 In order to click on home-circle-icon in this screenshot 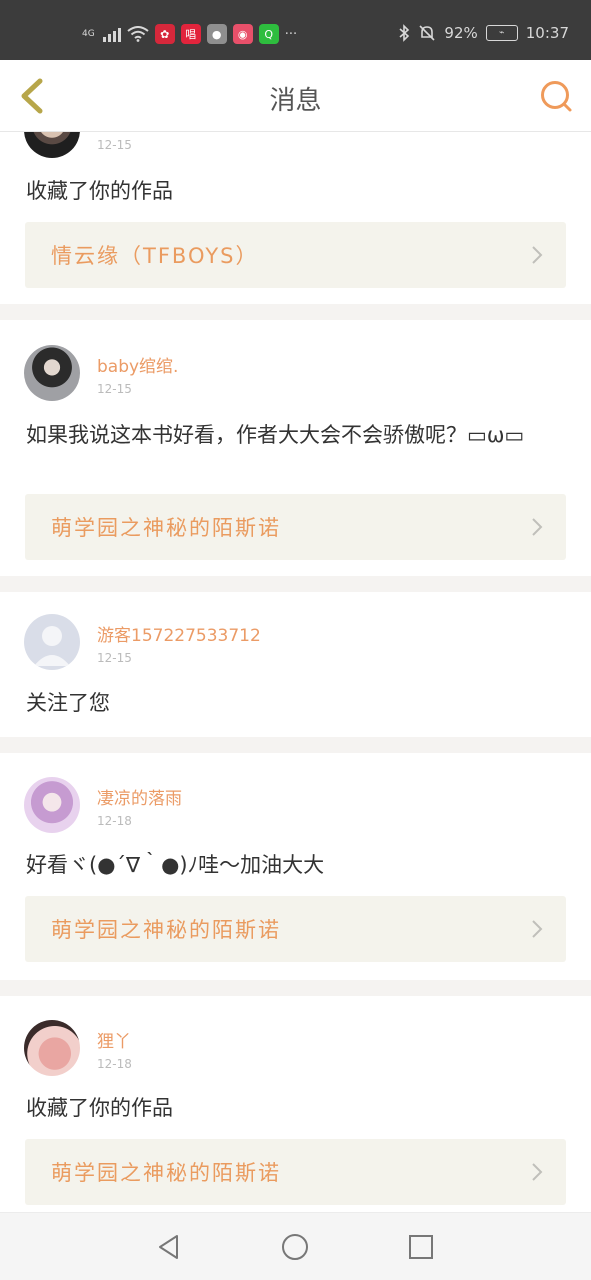, I will do `click(295, 1247)`.